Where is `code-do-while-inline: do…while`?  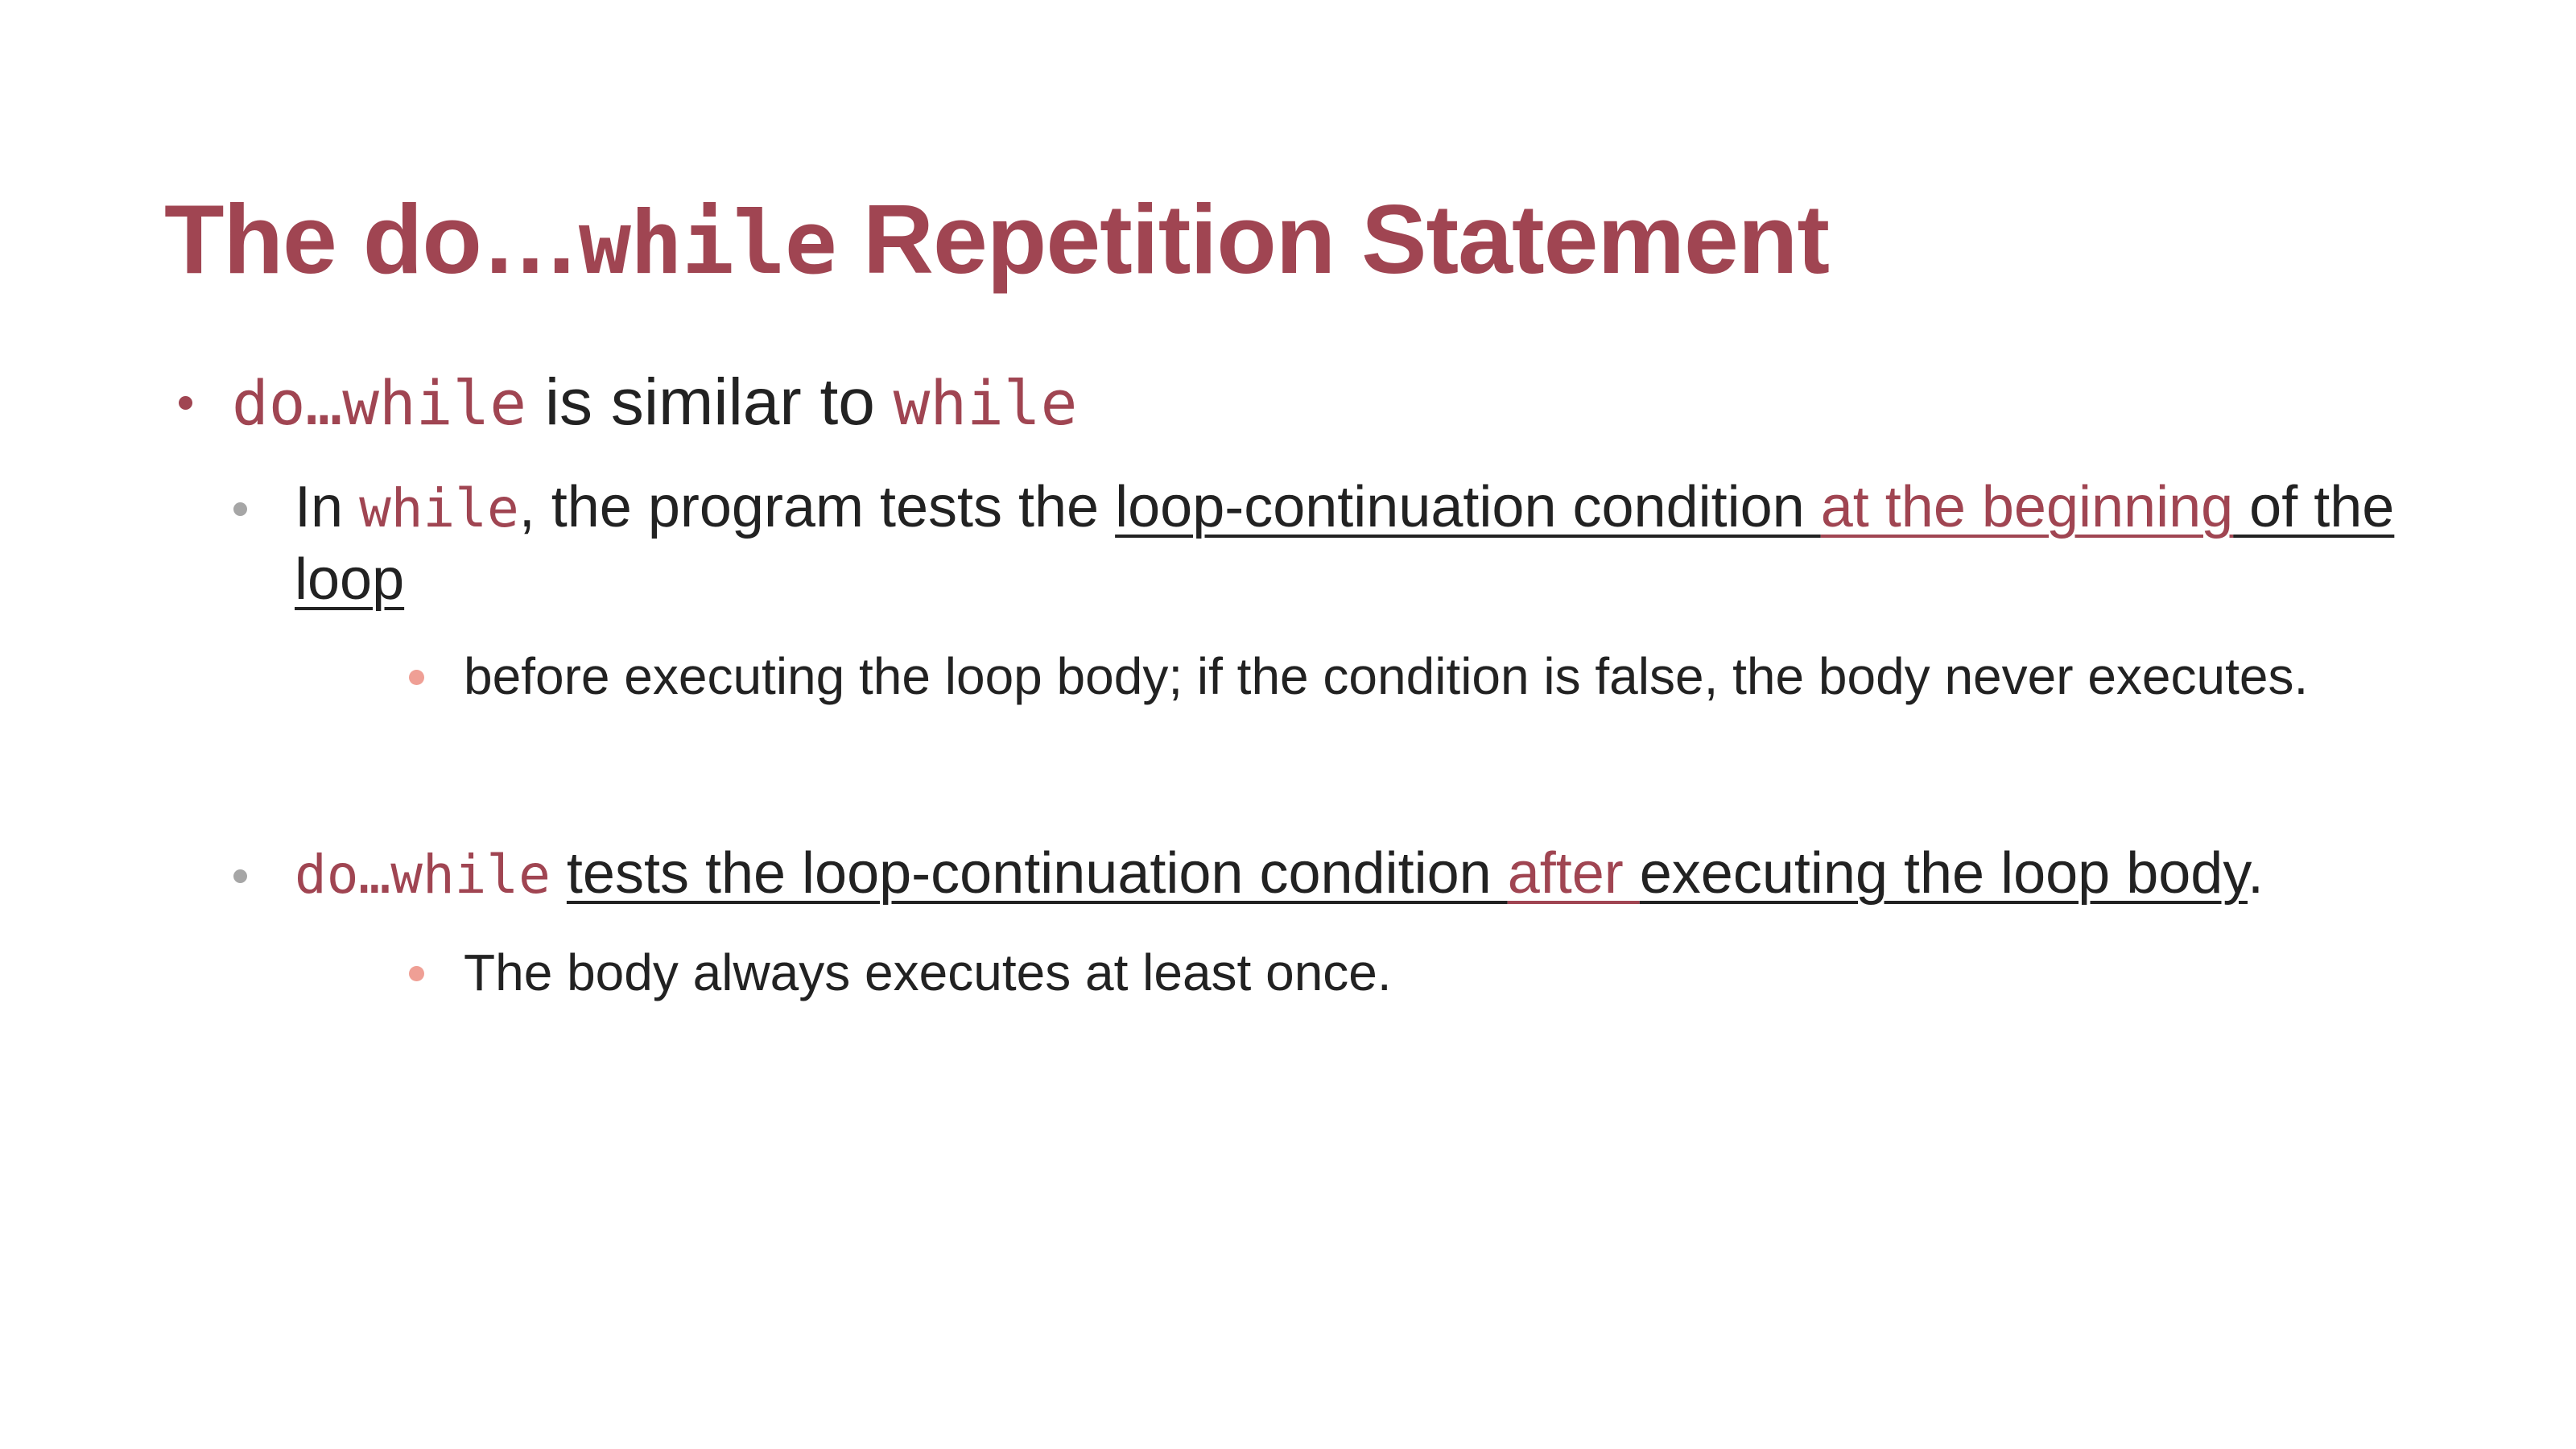
code-do-while-inline: do…while is located at coordinates (423, 875).